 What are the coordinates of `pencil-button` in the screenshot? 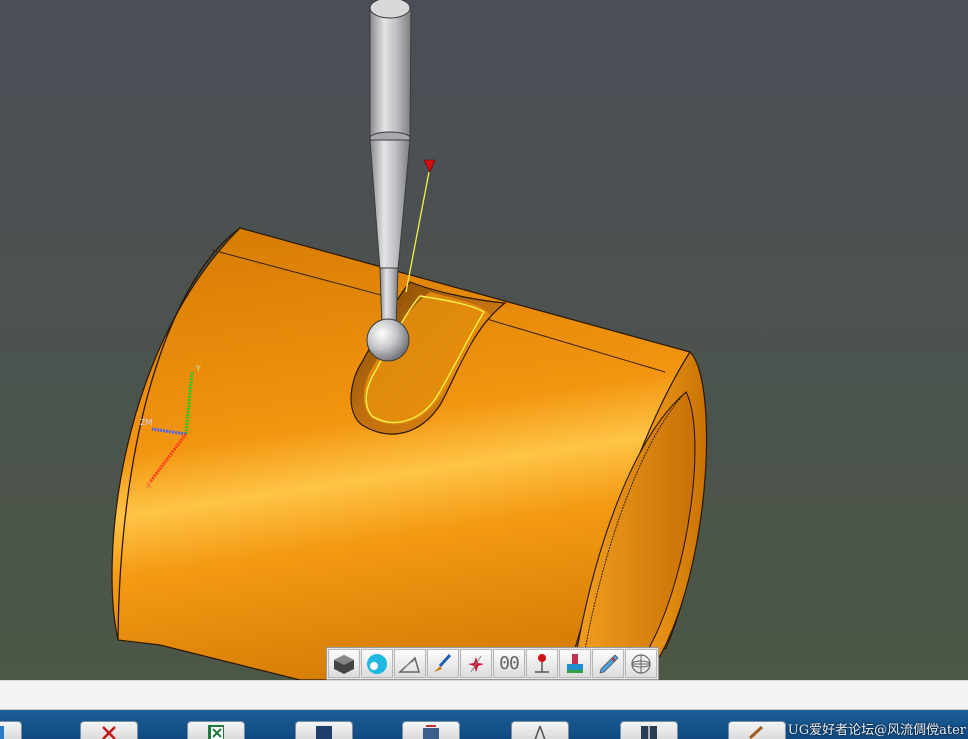 It's located at (608, 663).